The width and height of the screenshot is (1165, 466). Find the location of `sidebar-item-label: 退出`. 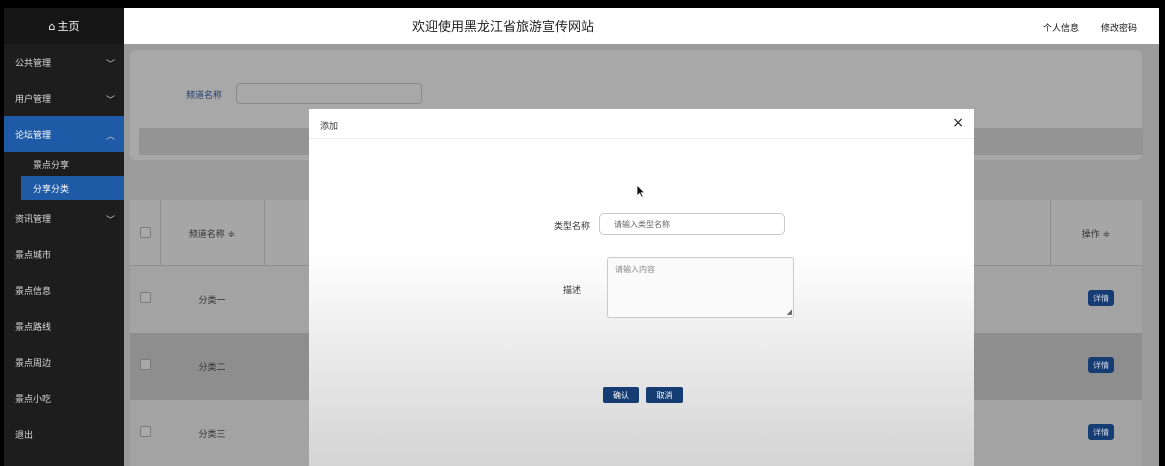

sidebar-item-label: 退出 is located at coordinates (24, 435).